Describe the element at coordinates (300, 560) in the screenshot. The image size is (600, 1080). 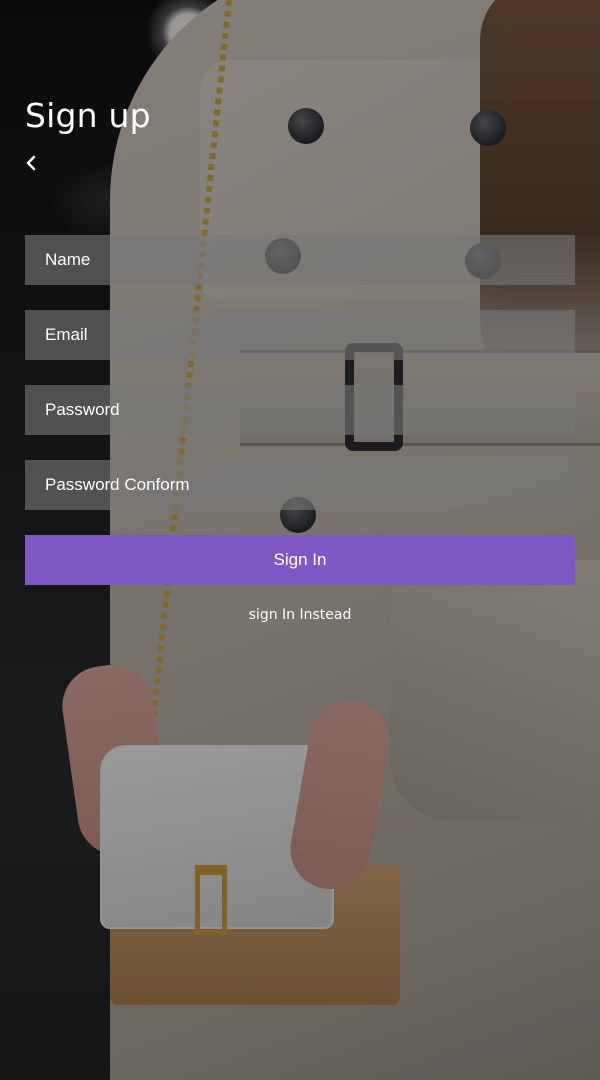
I see `sign-in-button: Sign In` at that location.